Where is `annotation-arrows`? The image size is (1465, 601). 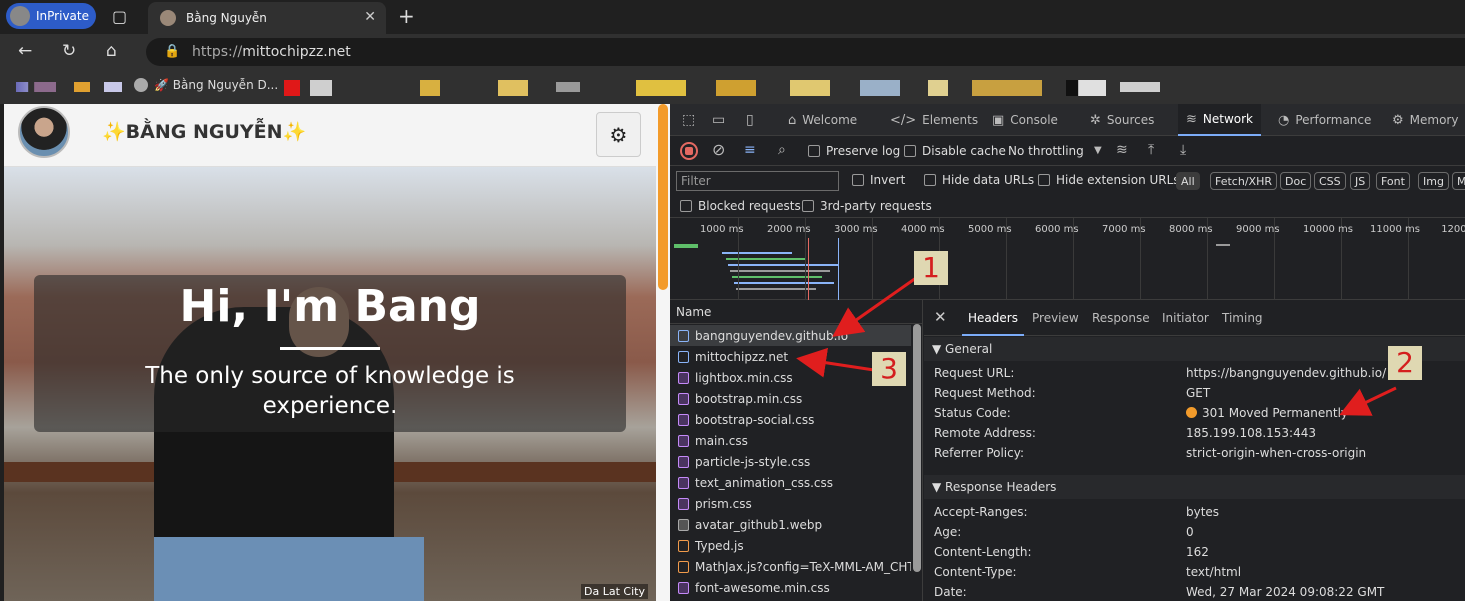
annotation-arrows is located at coordinates (1096, 346).